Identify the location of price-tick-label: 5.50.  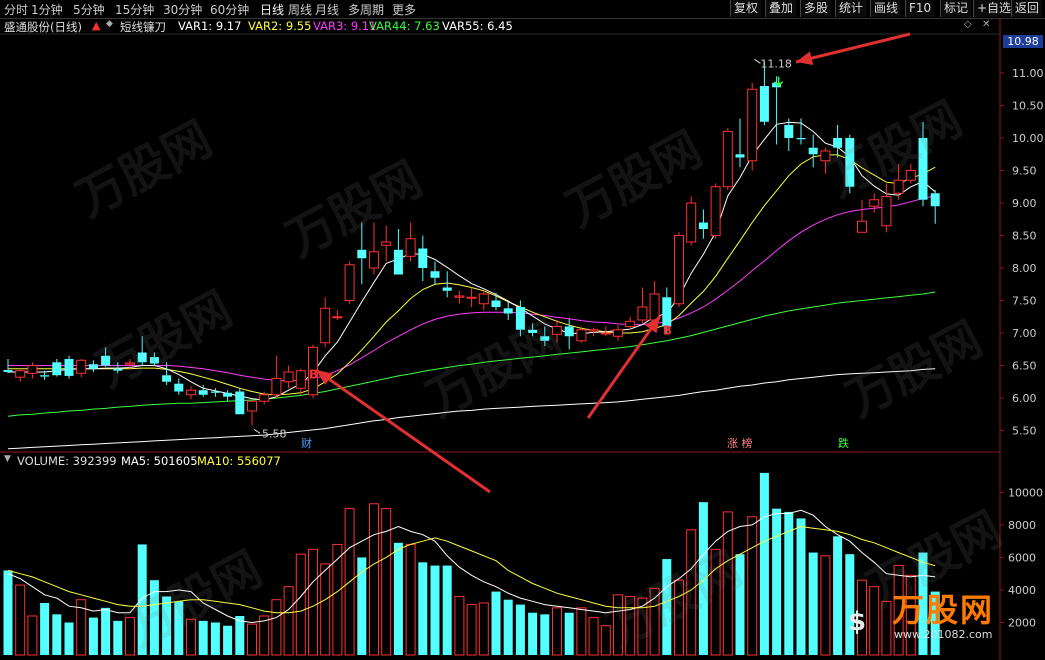
(1024, 431).